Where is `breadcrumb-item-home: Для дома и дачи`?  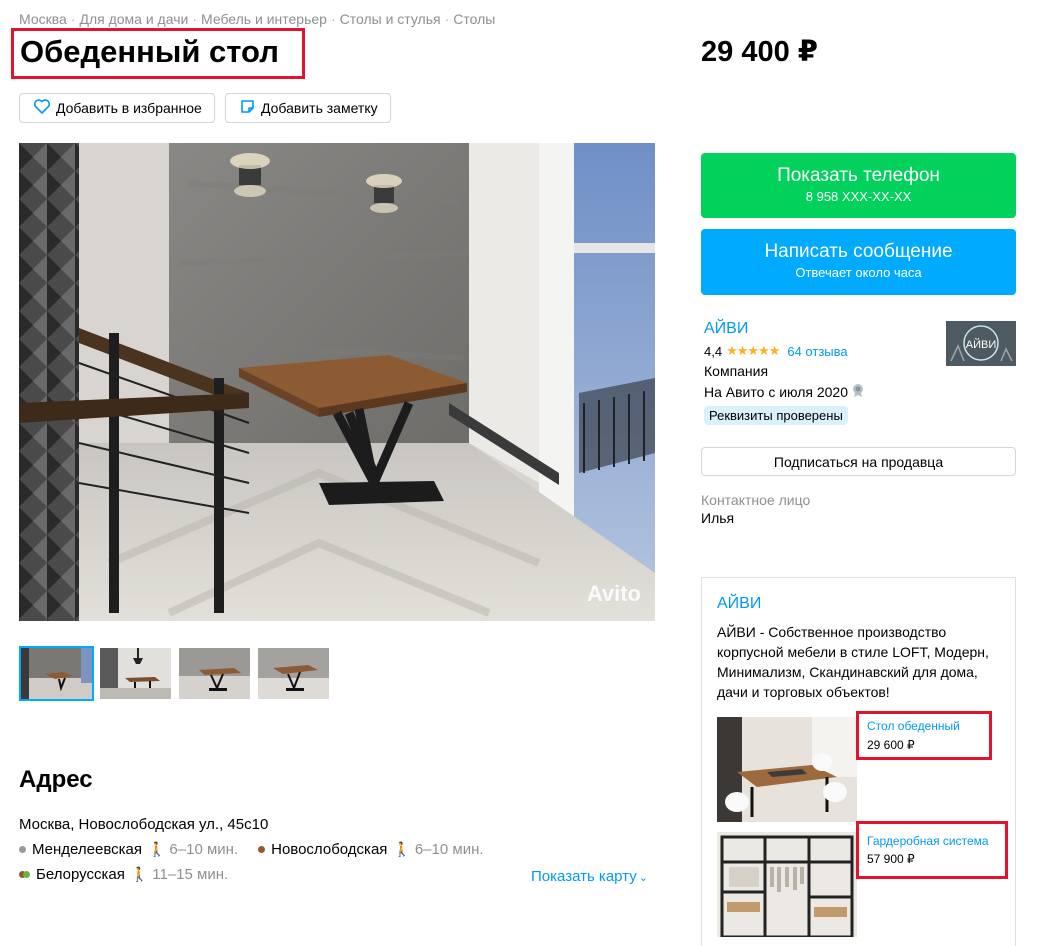 breadcrumb-item-home: Для дома и дачи is located at coordinates (133, 19).